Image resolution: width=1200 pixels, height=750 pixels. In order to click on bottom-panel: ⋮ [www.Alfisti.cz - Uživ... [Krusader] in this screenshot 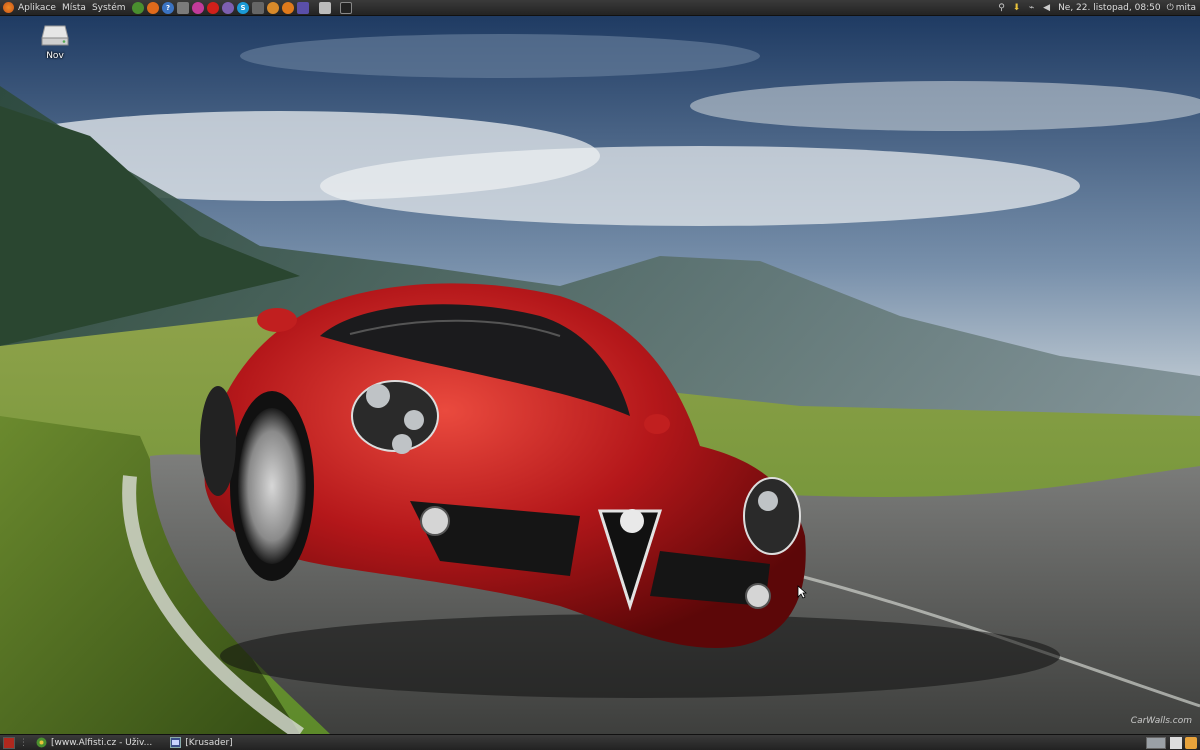, I will do `click(600, 742)`.